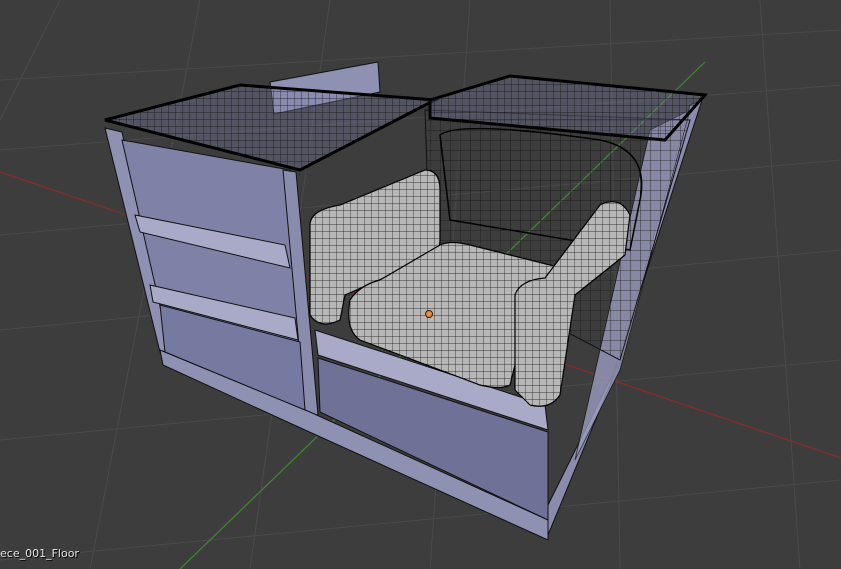 The image size is (841, 569). What do you see at coordinates (429, 314) in the screenshot?
I see `object-origin-point` at bounding box center [429, 314].